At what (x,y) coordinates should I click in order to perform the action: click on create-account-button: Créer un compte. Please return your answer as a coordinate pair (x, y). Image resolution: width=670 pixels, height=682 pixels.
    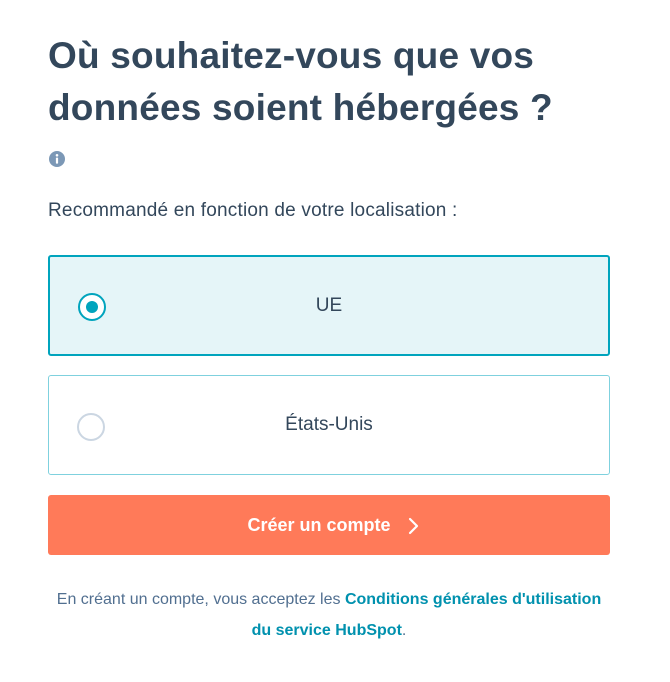
    Looking at the image, I should click on (329, 525).